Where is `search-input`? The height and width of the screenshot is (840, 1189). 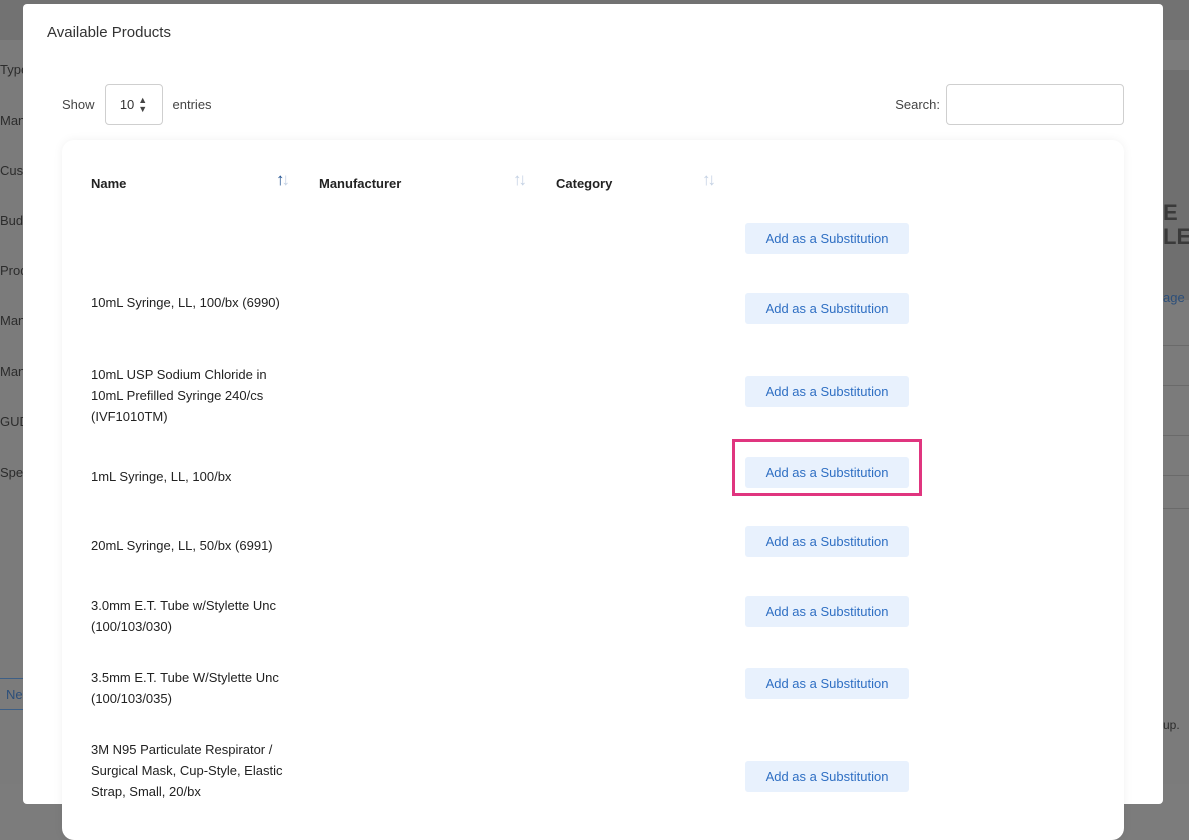 search-input is located at coordinates (1035, 104).